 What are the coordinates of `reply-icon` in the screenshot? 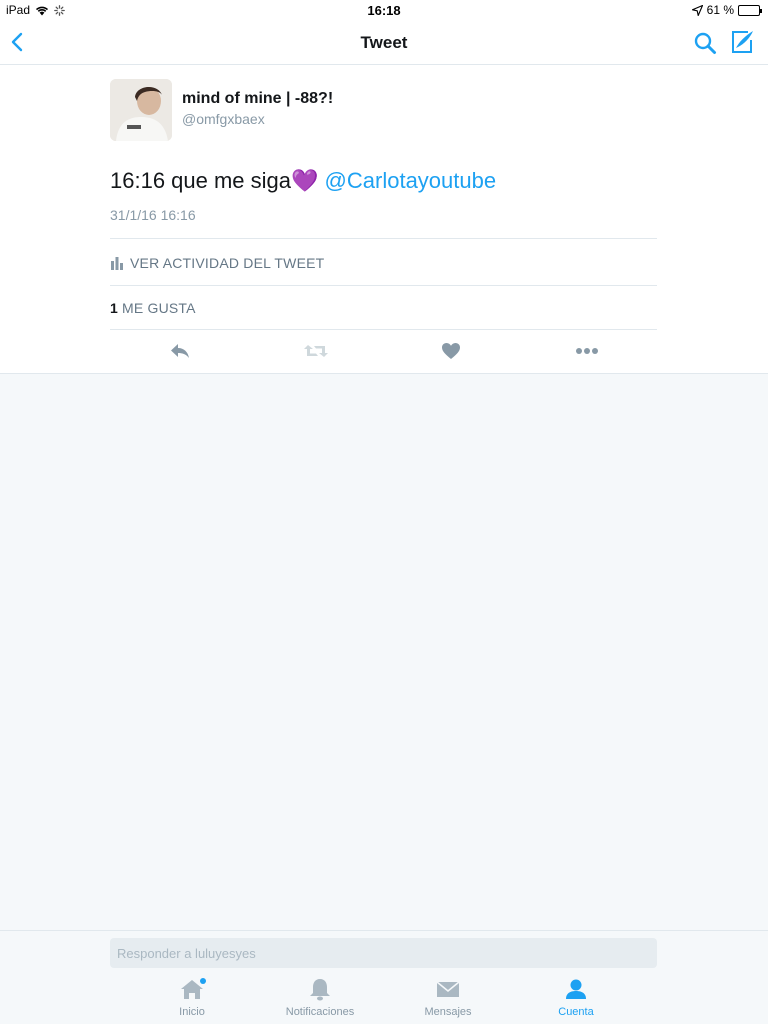 It's located at (180, 351).